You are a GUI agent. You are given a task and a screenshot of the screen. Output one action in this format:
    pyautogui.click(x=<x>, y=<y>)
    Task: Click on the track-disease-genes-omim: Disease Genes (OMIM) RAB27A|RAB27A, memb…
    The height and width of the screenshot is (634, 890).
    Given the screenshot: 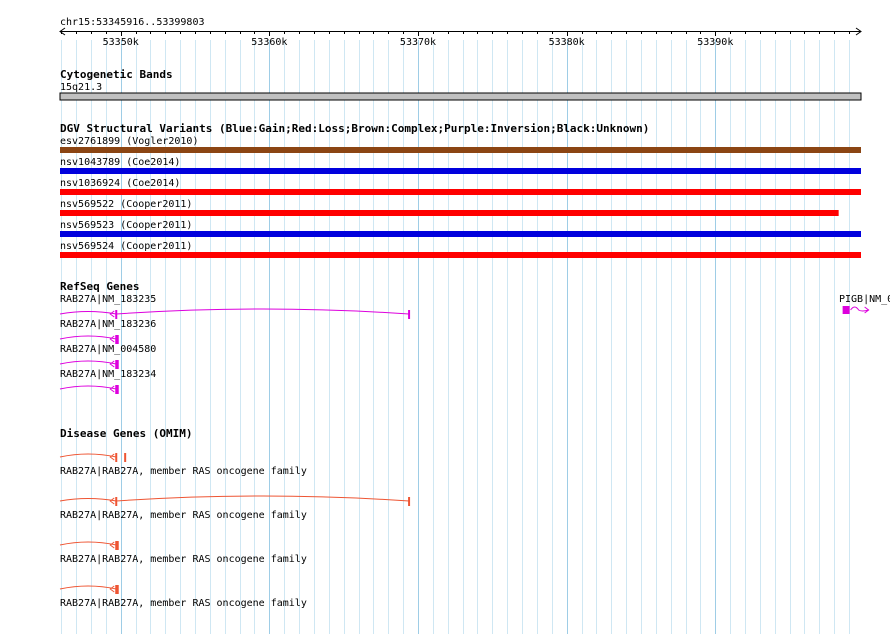 What is the action you would take?
    pyautogui.click(x=235, y=518)
    